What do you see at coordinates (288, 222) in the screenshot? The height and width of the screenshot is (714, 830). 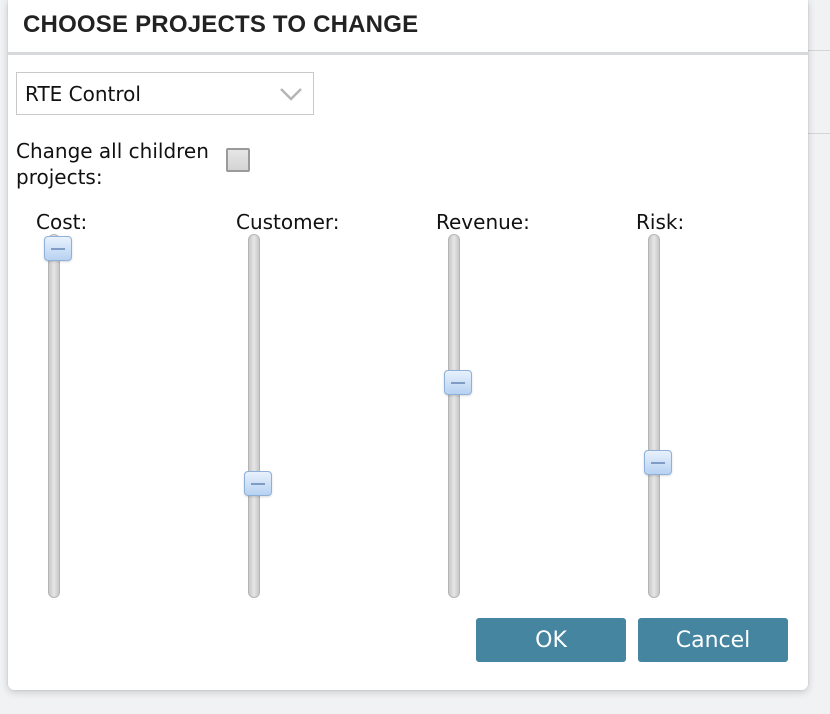 I see `customer-slider-label: Customer:` at bounding box center [288, 222].